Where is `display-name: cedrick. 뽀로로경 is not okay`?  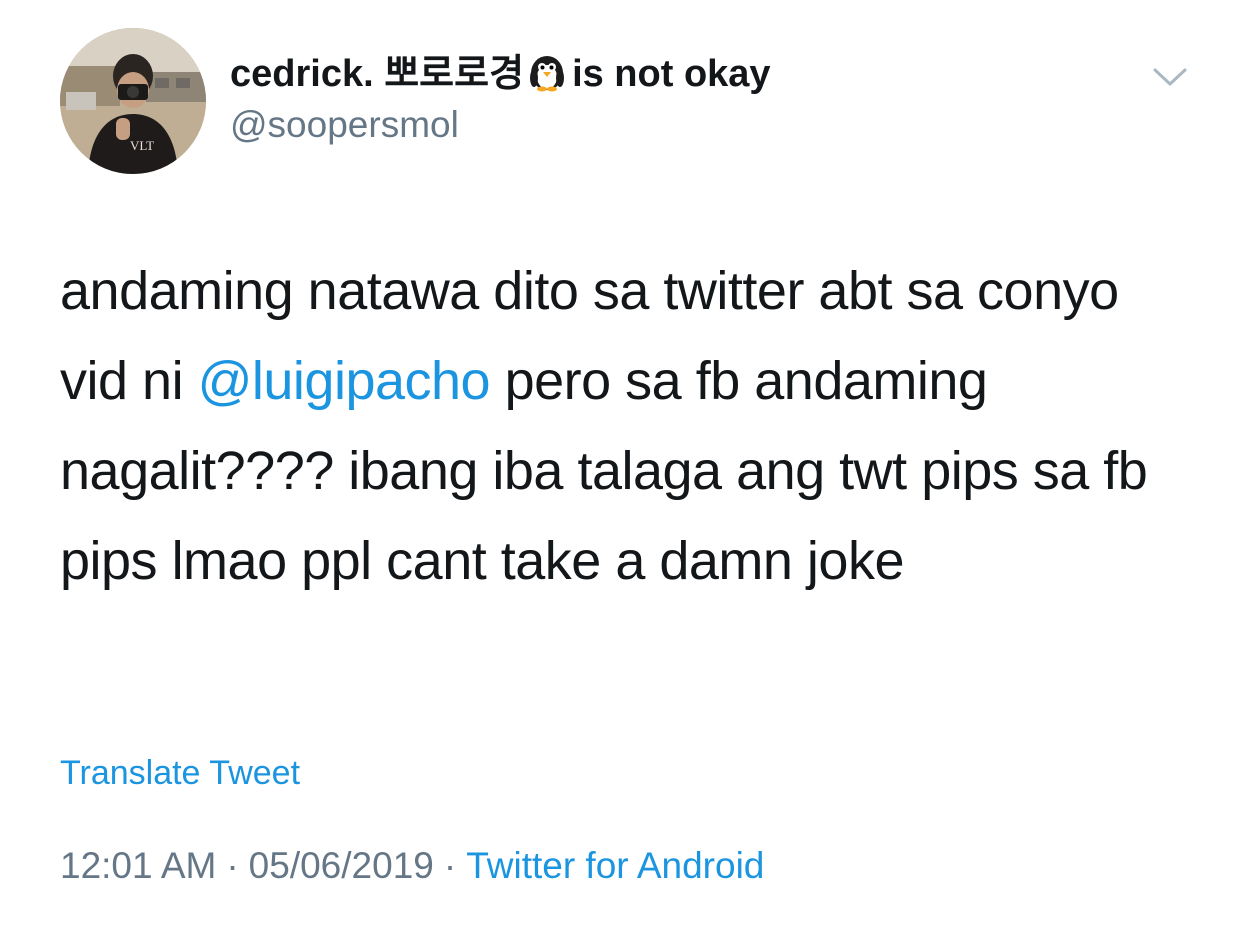 display-name: cedrick. 뽀로로경 is not okay is located at coordinates (500, 77).